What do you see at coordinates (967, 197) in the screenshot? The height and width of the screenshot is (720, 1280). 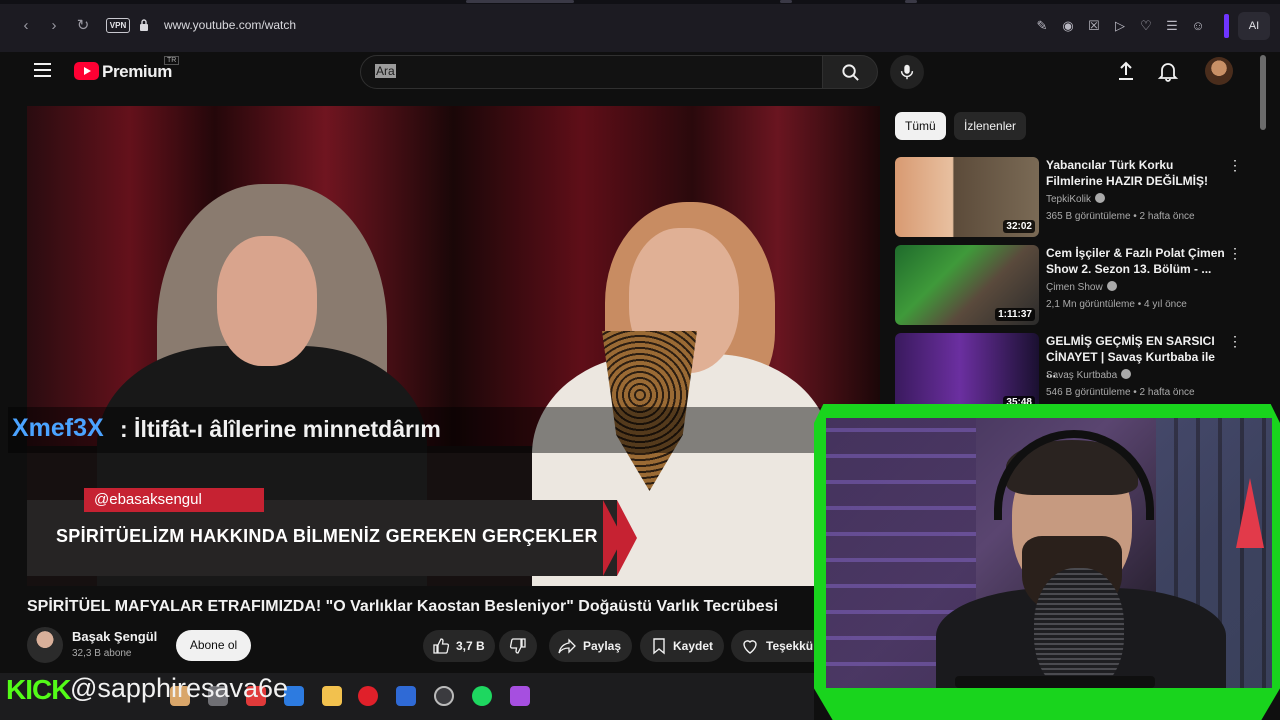 I see `recommendation-thumbnail: 32:02` at bounding box center [967, 197].